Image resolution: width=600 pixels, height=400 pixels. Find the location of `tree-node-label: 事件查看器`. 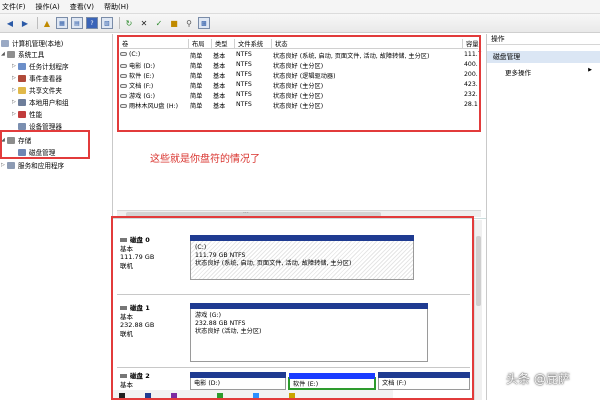

tree-node-label: 事件查看器 is located at coordinates (45, 79).